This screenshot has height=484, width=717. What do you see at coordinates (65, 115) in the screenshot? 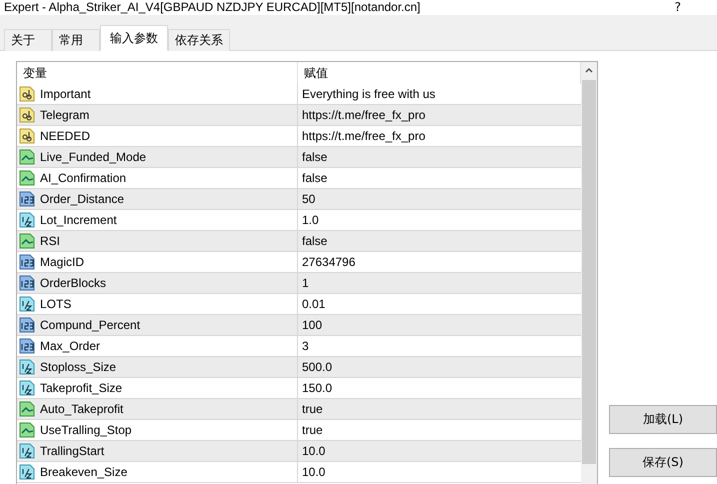
I see `variable-name: Telegram` at bounding box center [65, 115].